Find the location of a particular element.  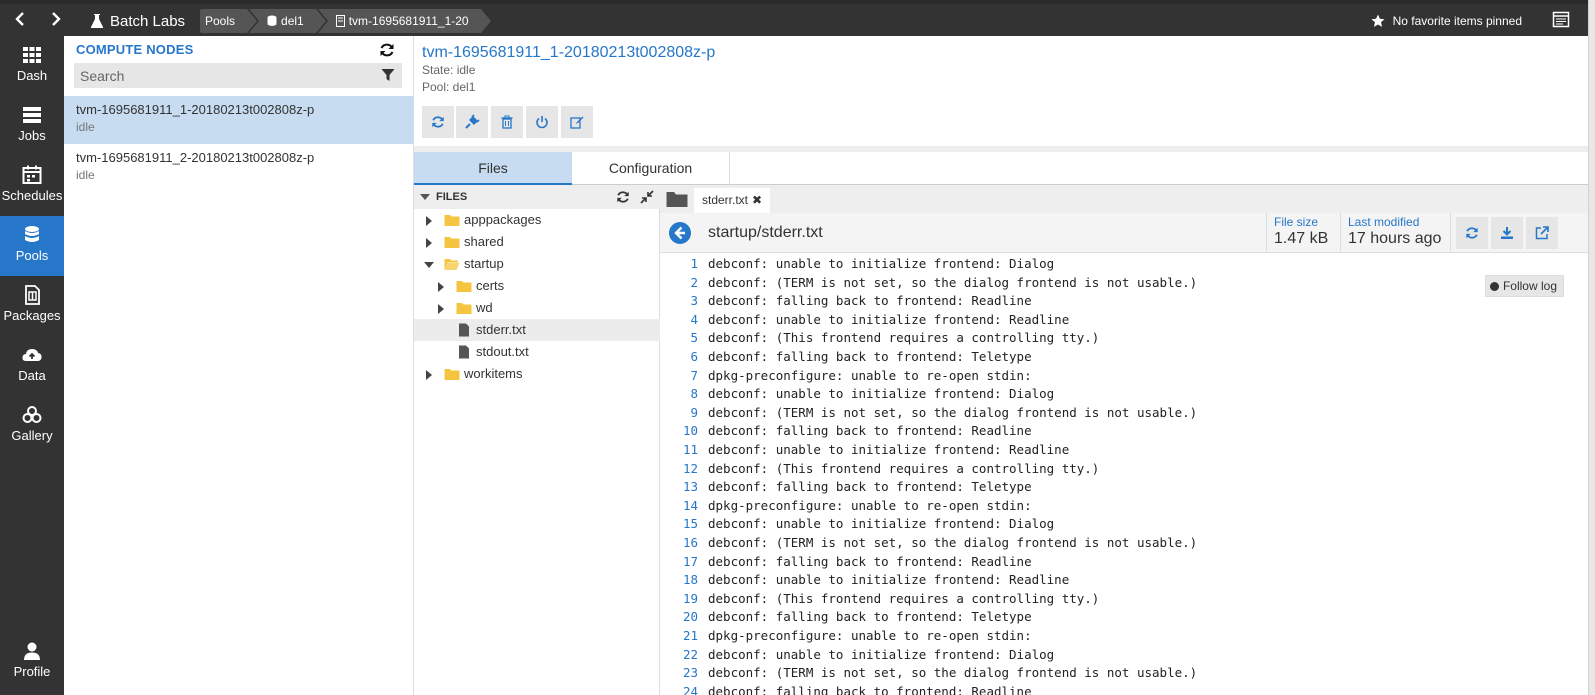

follow-log-button: Follow log is located at coordinates (1524, 286).